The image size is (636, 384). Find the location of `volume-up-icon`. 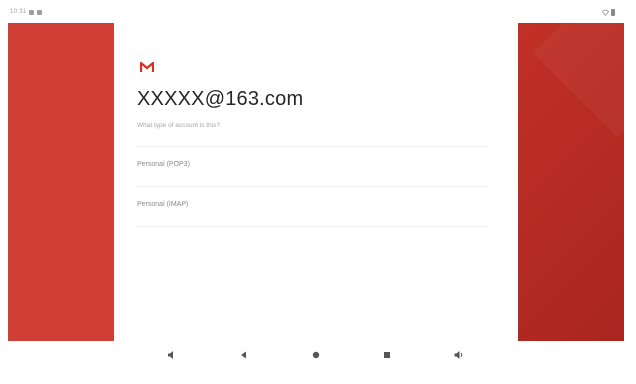

volume-up-icon is located at coordinates (459, 356).